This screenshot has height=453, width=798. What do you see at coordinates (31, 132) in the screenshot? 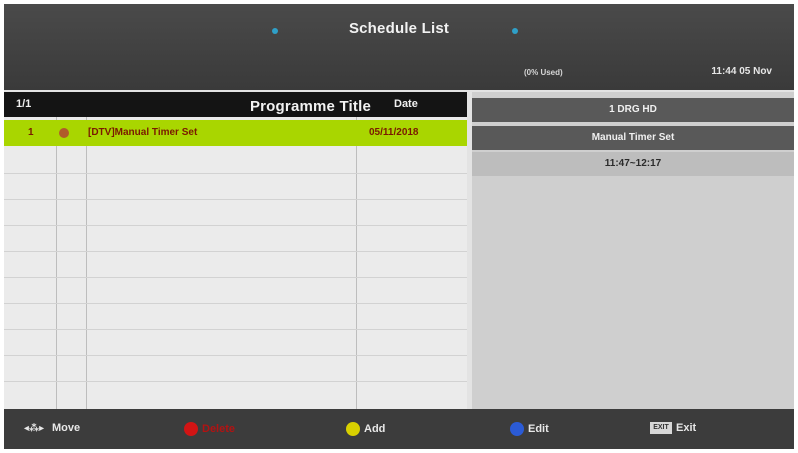
I see `row-index: 1` at bounding box center [31, 132].